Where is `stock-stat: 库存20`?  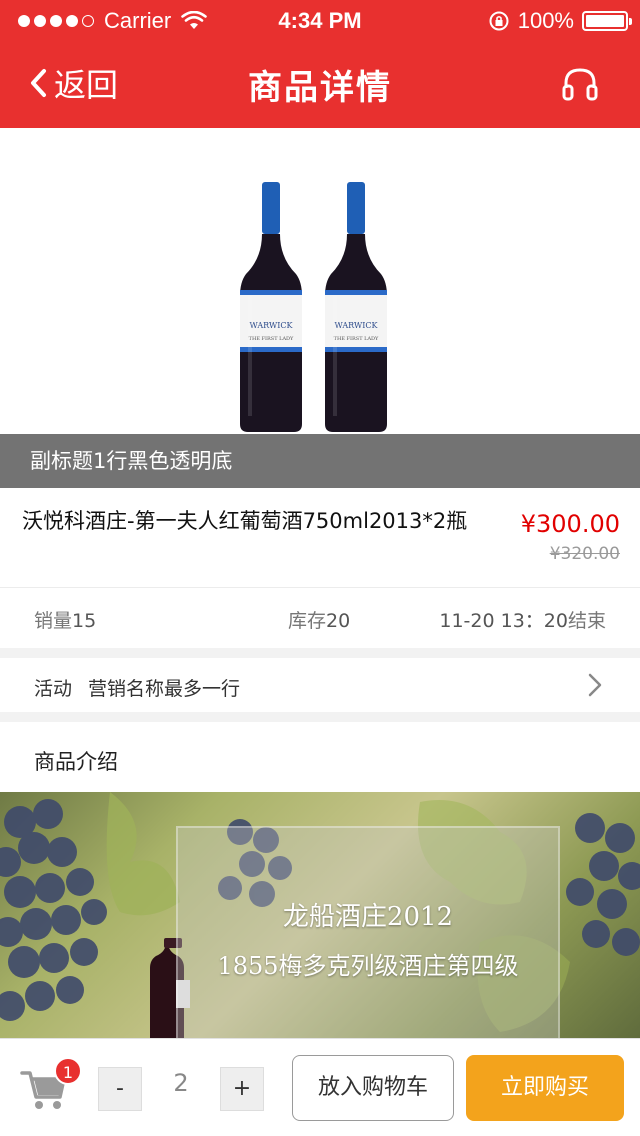 stock-stat: 库存20 is located at coordinates (319, 619).